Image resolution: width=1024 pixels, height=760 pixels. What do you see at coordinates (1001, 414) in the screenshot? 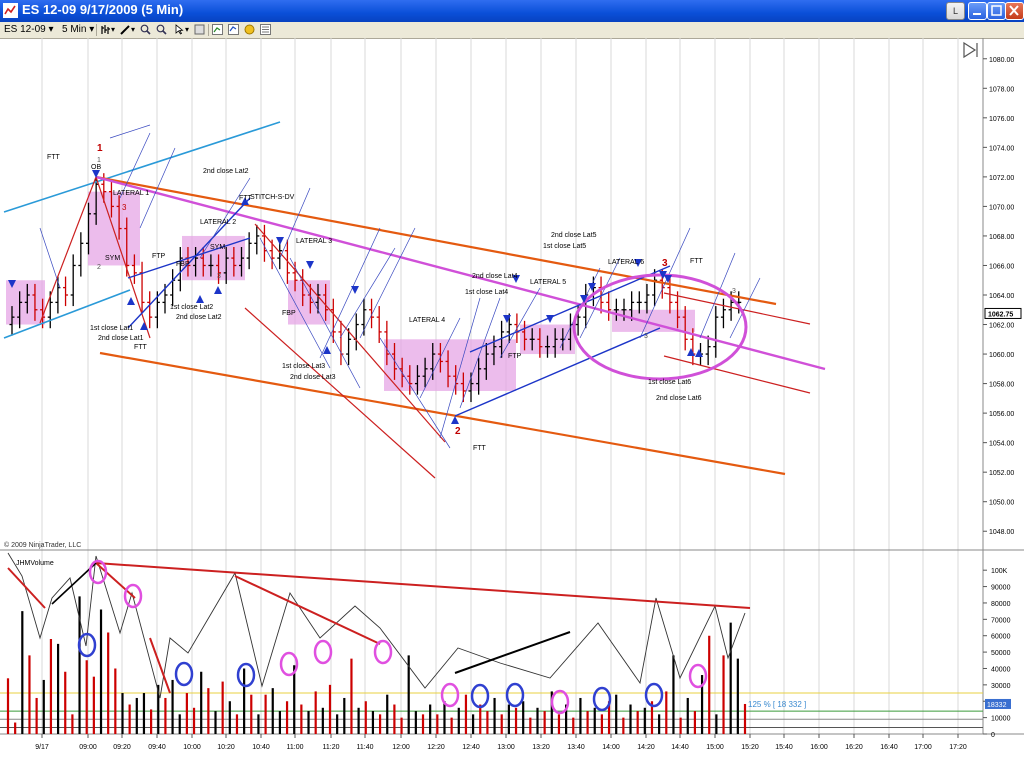
I see `price-tick-label: 1056.00` at bounding box center [1001, 414].